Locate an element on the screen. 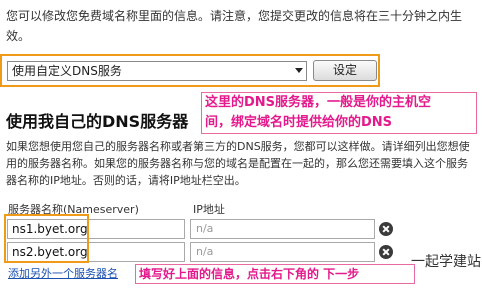  dns-mode-selected-value: 使用自定义DNS服务 is located at coordinates (67, 71).